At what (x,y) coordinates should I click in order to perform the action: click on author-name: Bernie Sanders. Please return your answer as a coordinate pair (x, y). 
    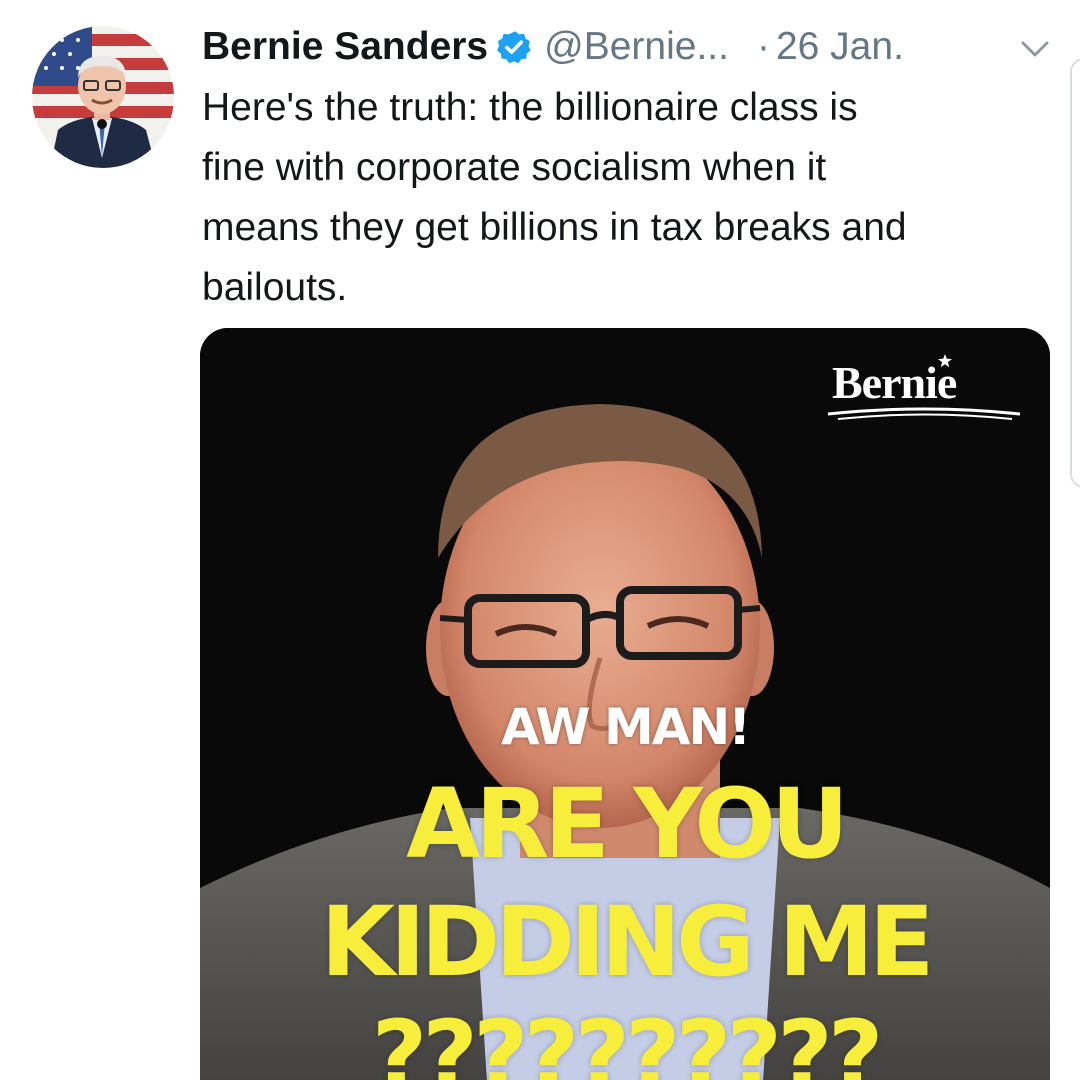
    Looking at the image, I should click on (345, 47).